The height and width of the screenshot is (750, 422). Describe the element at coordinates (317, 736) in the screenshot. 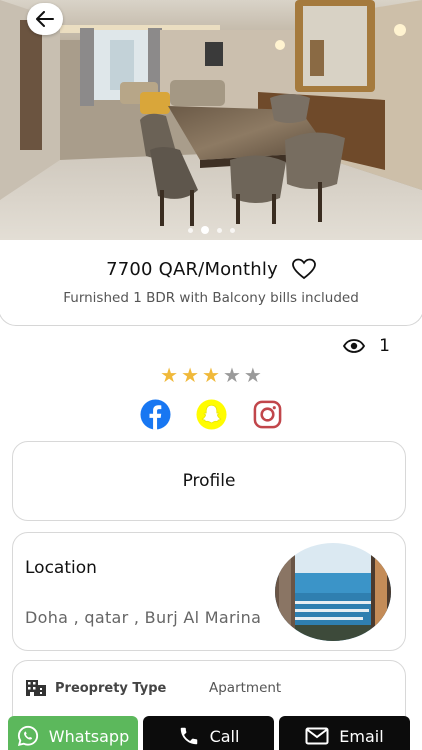

I see `mail-icon` at that location.